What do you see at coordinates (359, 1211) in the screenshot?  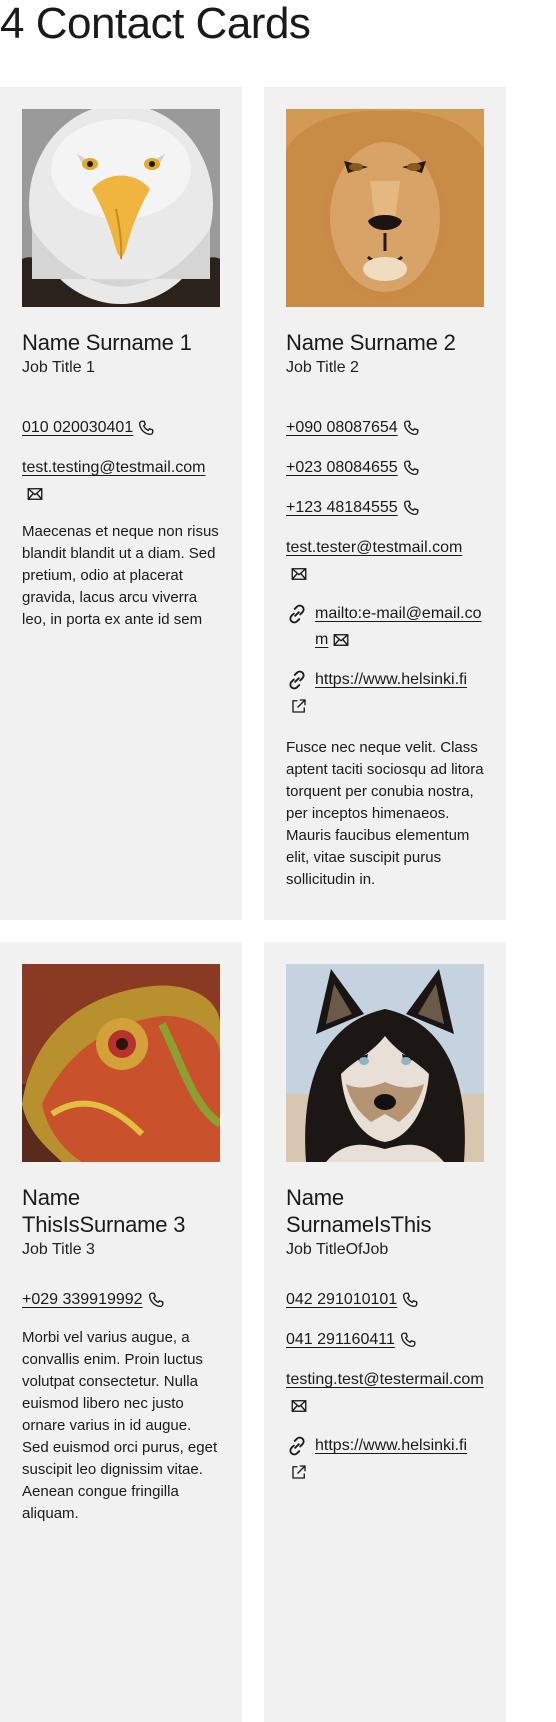 I see `contact-name: Name SurnameIsThis` at bounding box center [359, 1211].